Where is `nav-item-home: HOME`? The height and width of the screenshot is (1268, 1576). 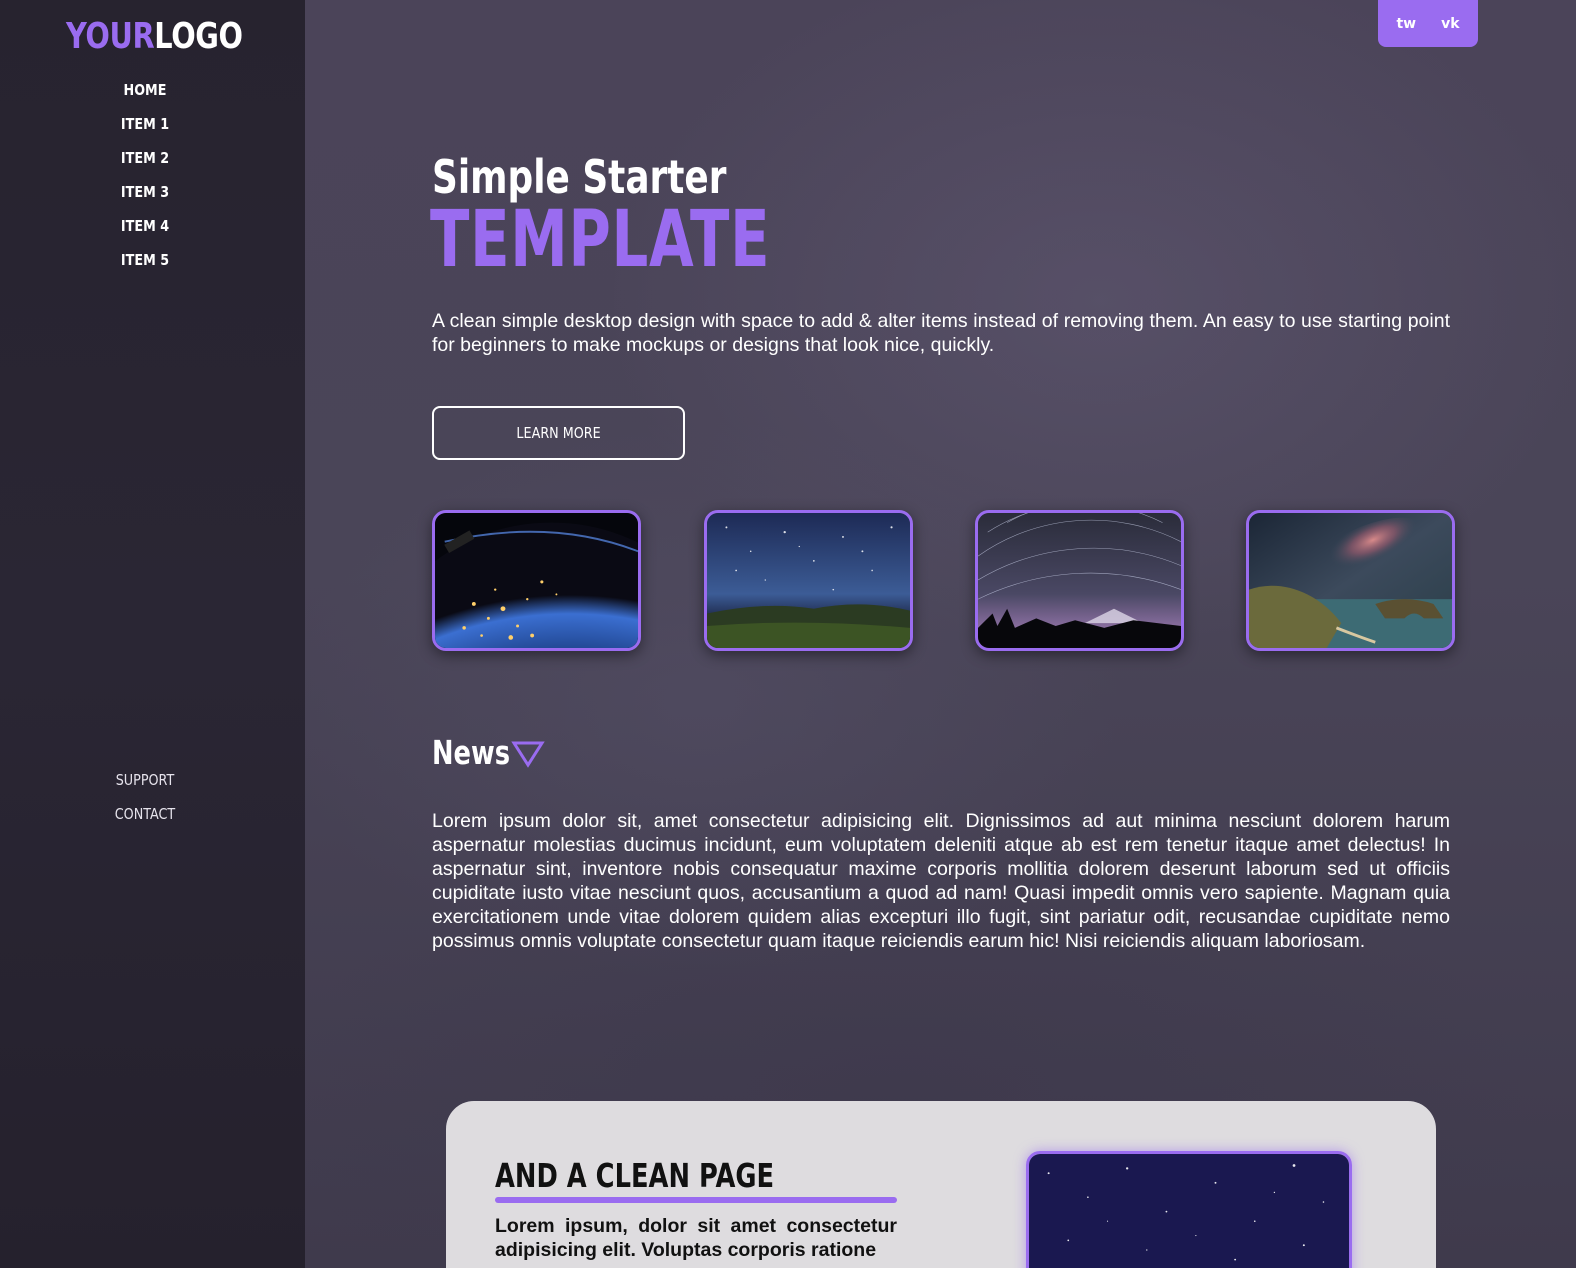 nav-item-home: HOME is located at coordinates (145, 97).